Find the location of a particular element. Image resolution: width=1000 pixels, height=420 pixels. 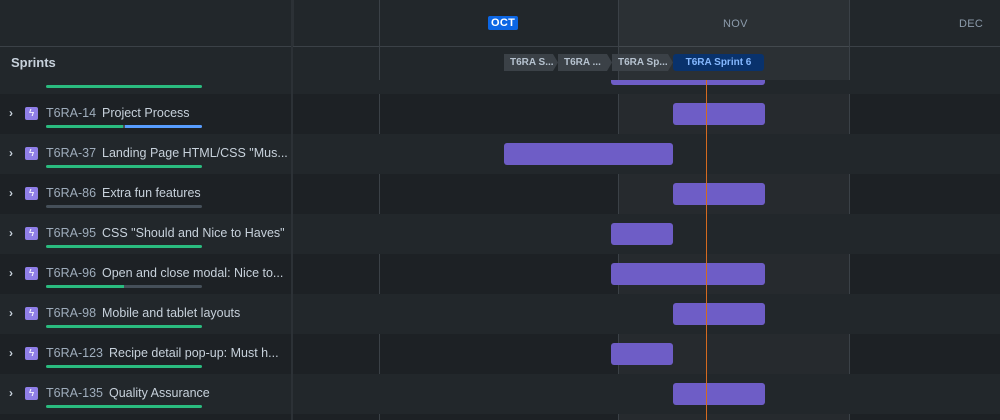

issue-key: T6RA-135 is located at coordinates (74, 393).